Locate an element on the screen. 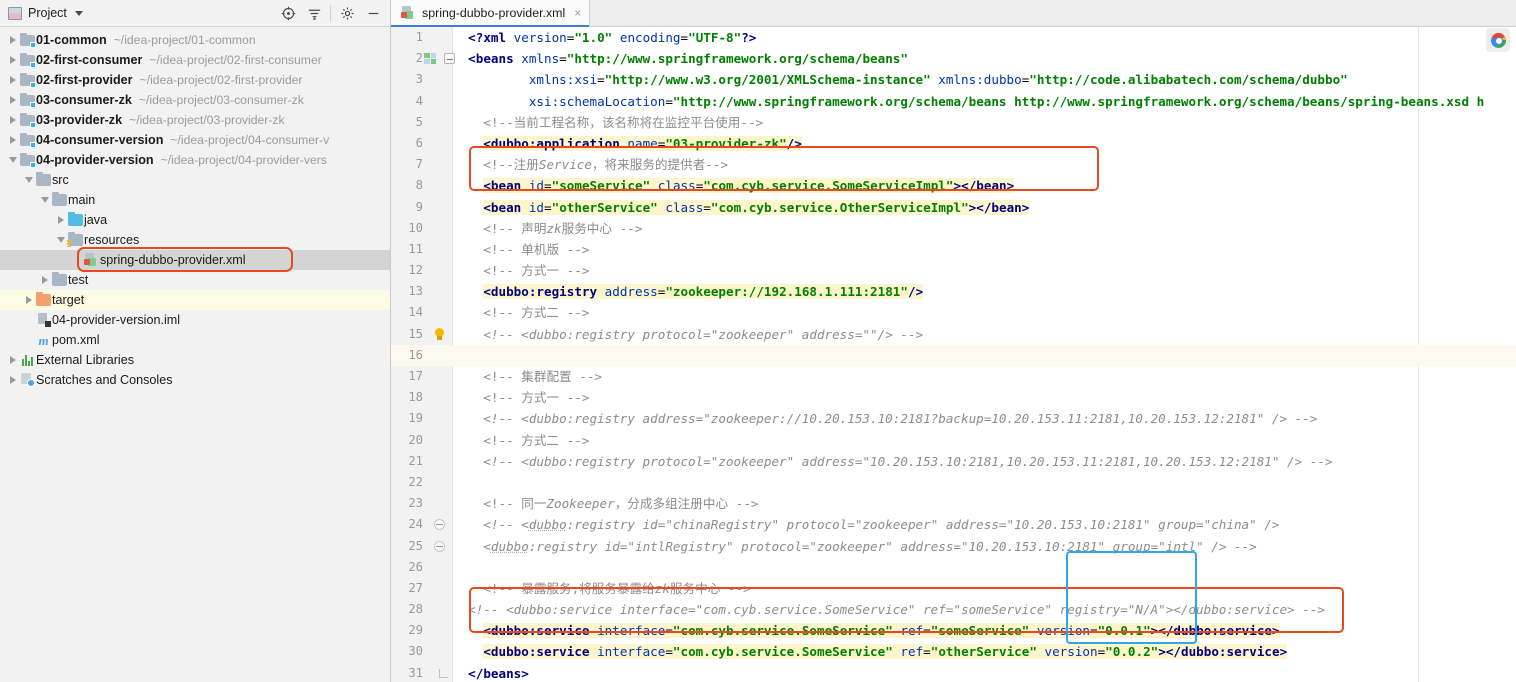  intention-bulb-icon is located at coordinates (439, 334).